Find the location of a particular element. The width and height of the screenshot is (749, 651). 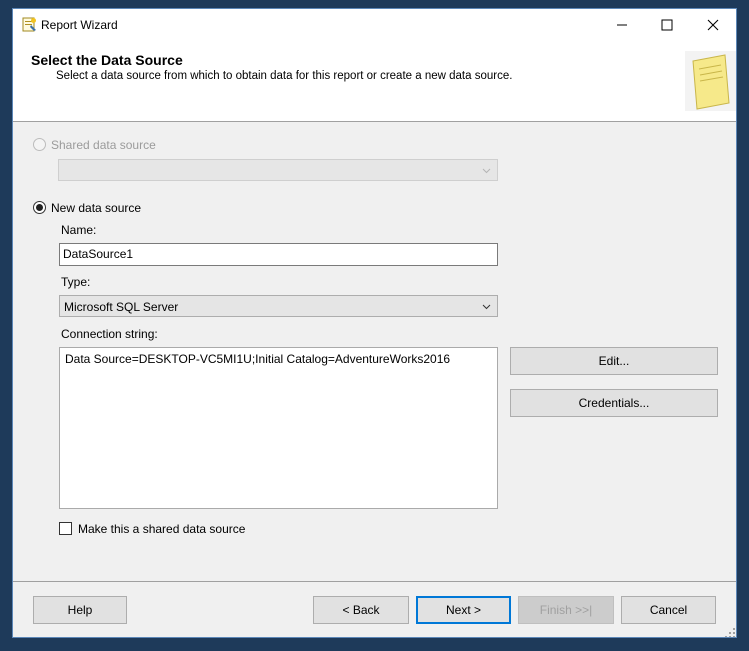

page-title: Select the Data Source is located at coordinates (107, 60).